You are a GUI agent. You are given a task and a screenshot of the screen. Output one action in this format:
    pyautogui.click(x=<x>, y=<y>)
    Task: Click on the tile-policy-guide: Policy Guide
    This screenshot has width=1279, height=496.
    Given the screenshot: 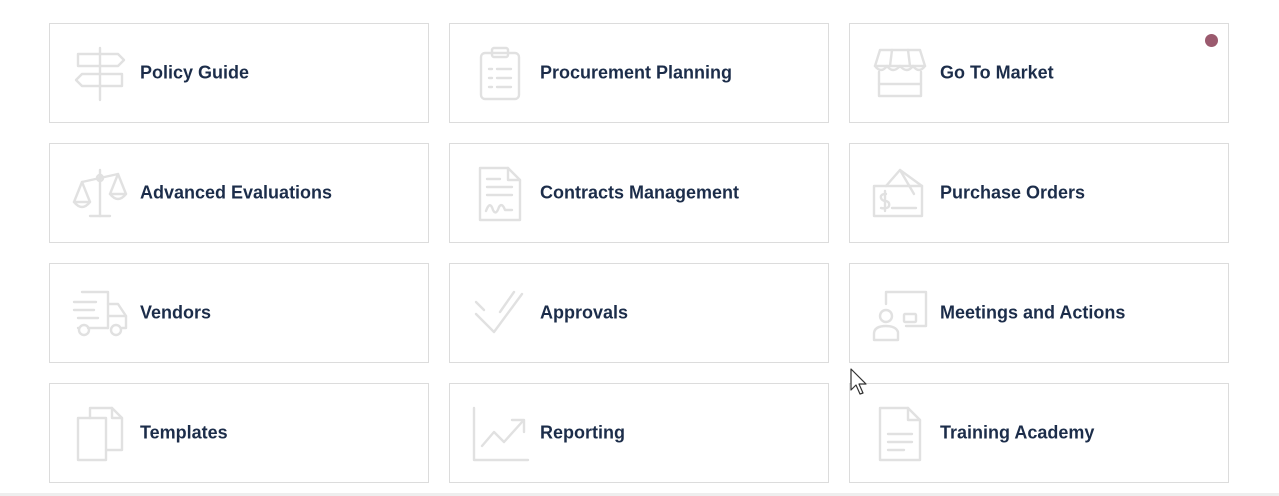 What is the action you would take?
    pyautogui.click(x=239, y=73)
    